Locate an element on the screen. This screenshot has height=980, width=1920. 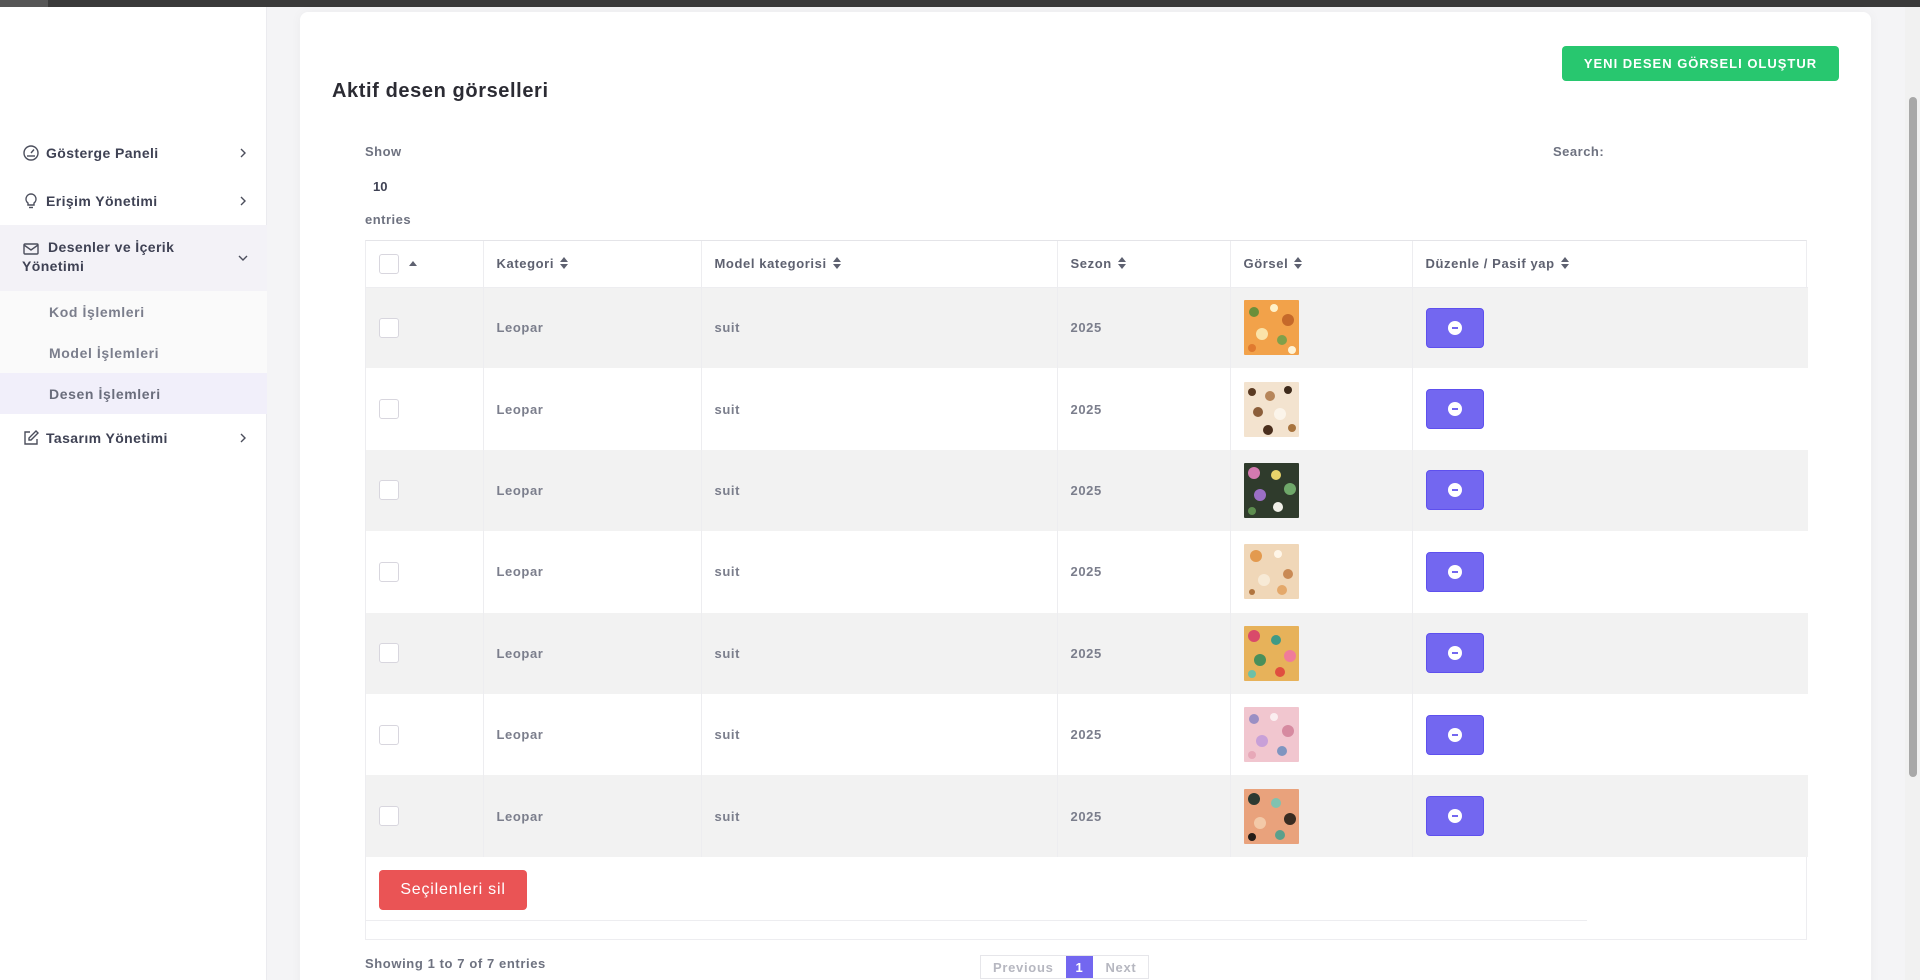
browser-tab-edge is located at coordinates (24, 3).